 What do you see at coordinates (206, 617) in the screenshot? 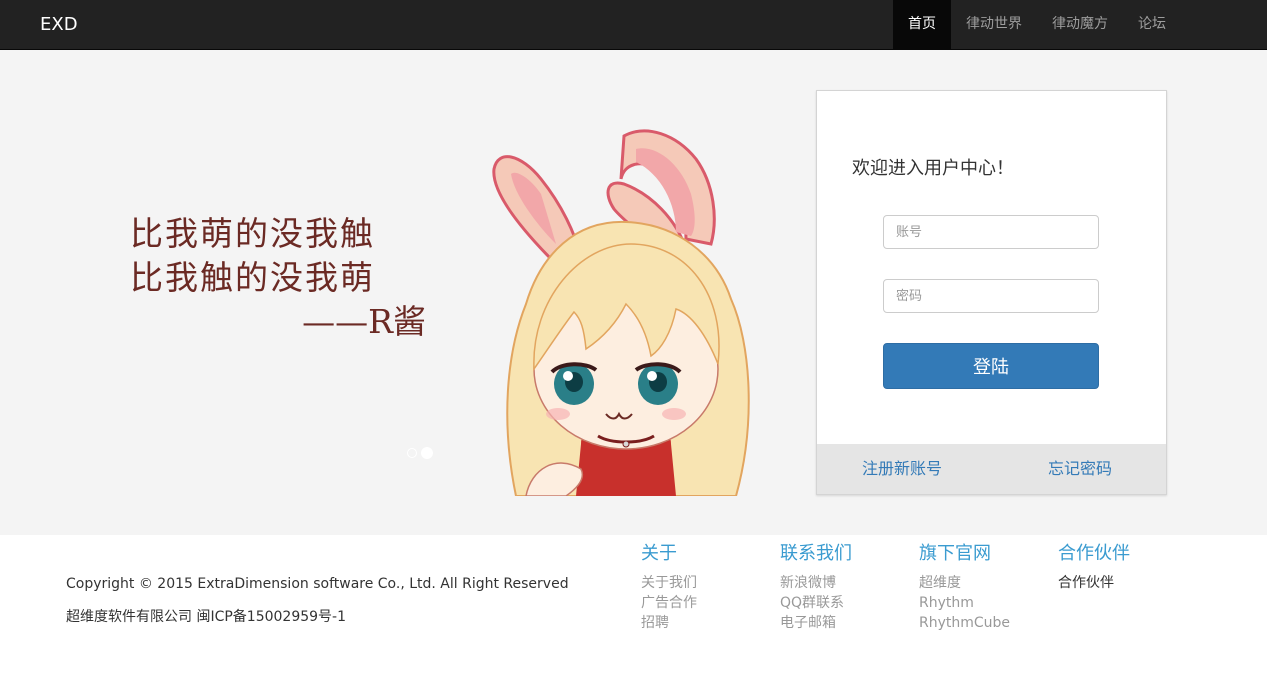
I see `icp-license-text: 超维度软件有限公司 闽ICP备15002959号-1` at bounding box center [206, 617].